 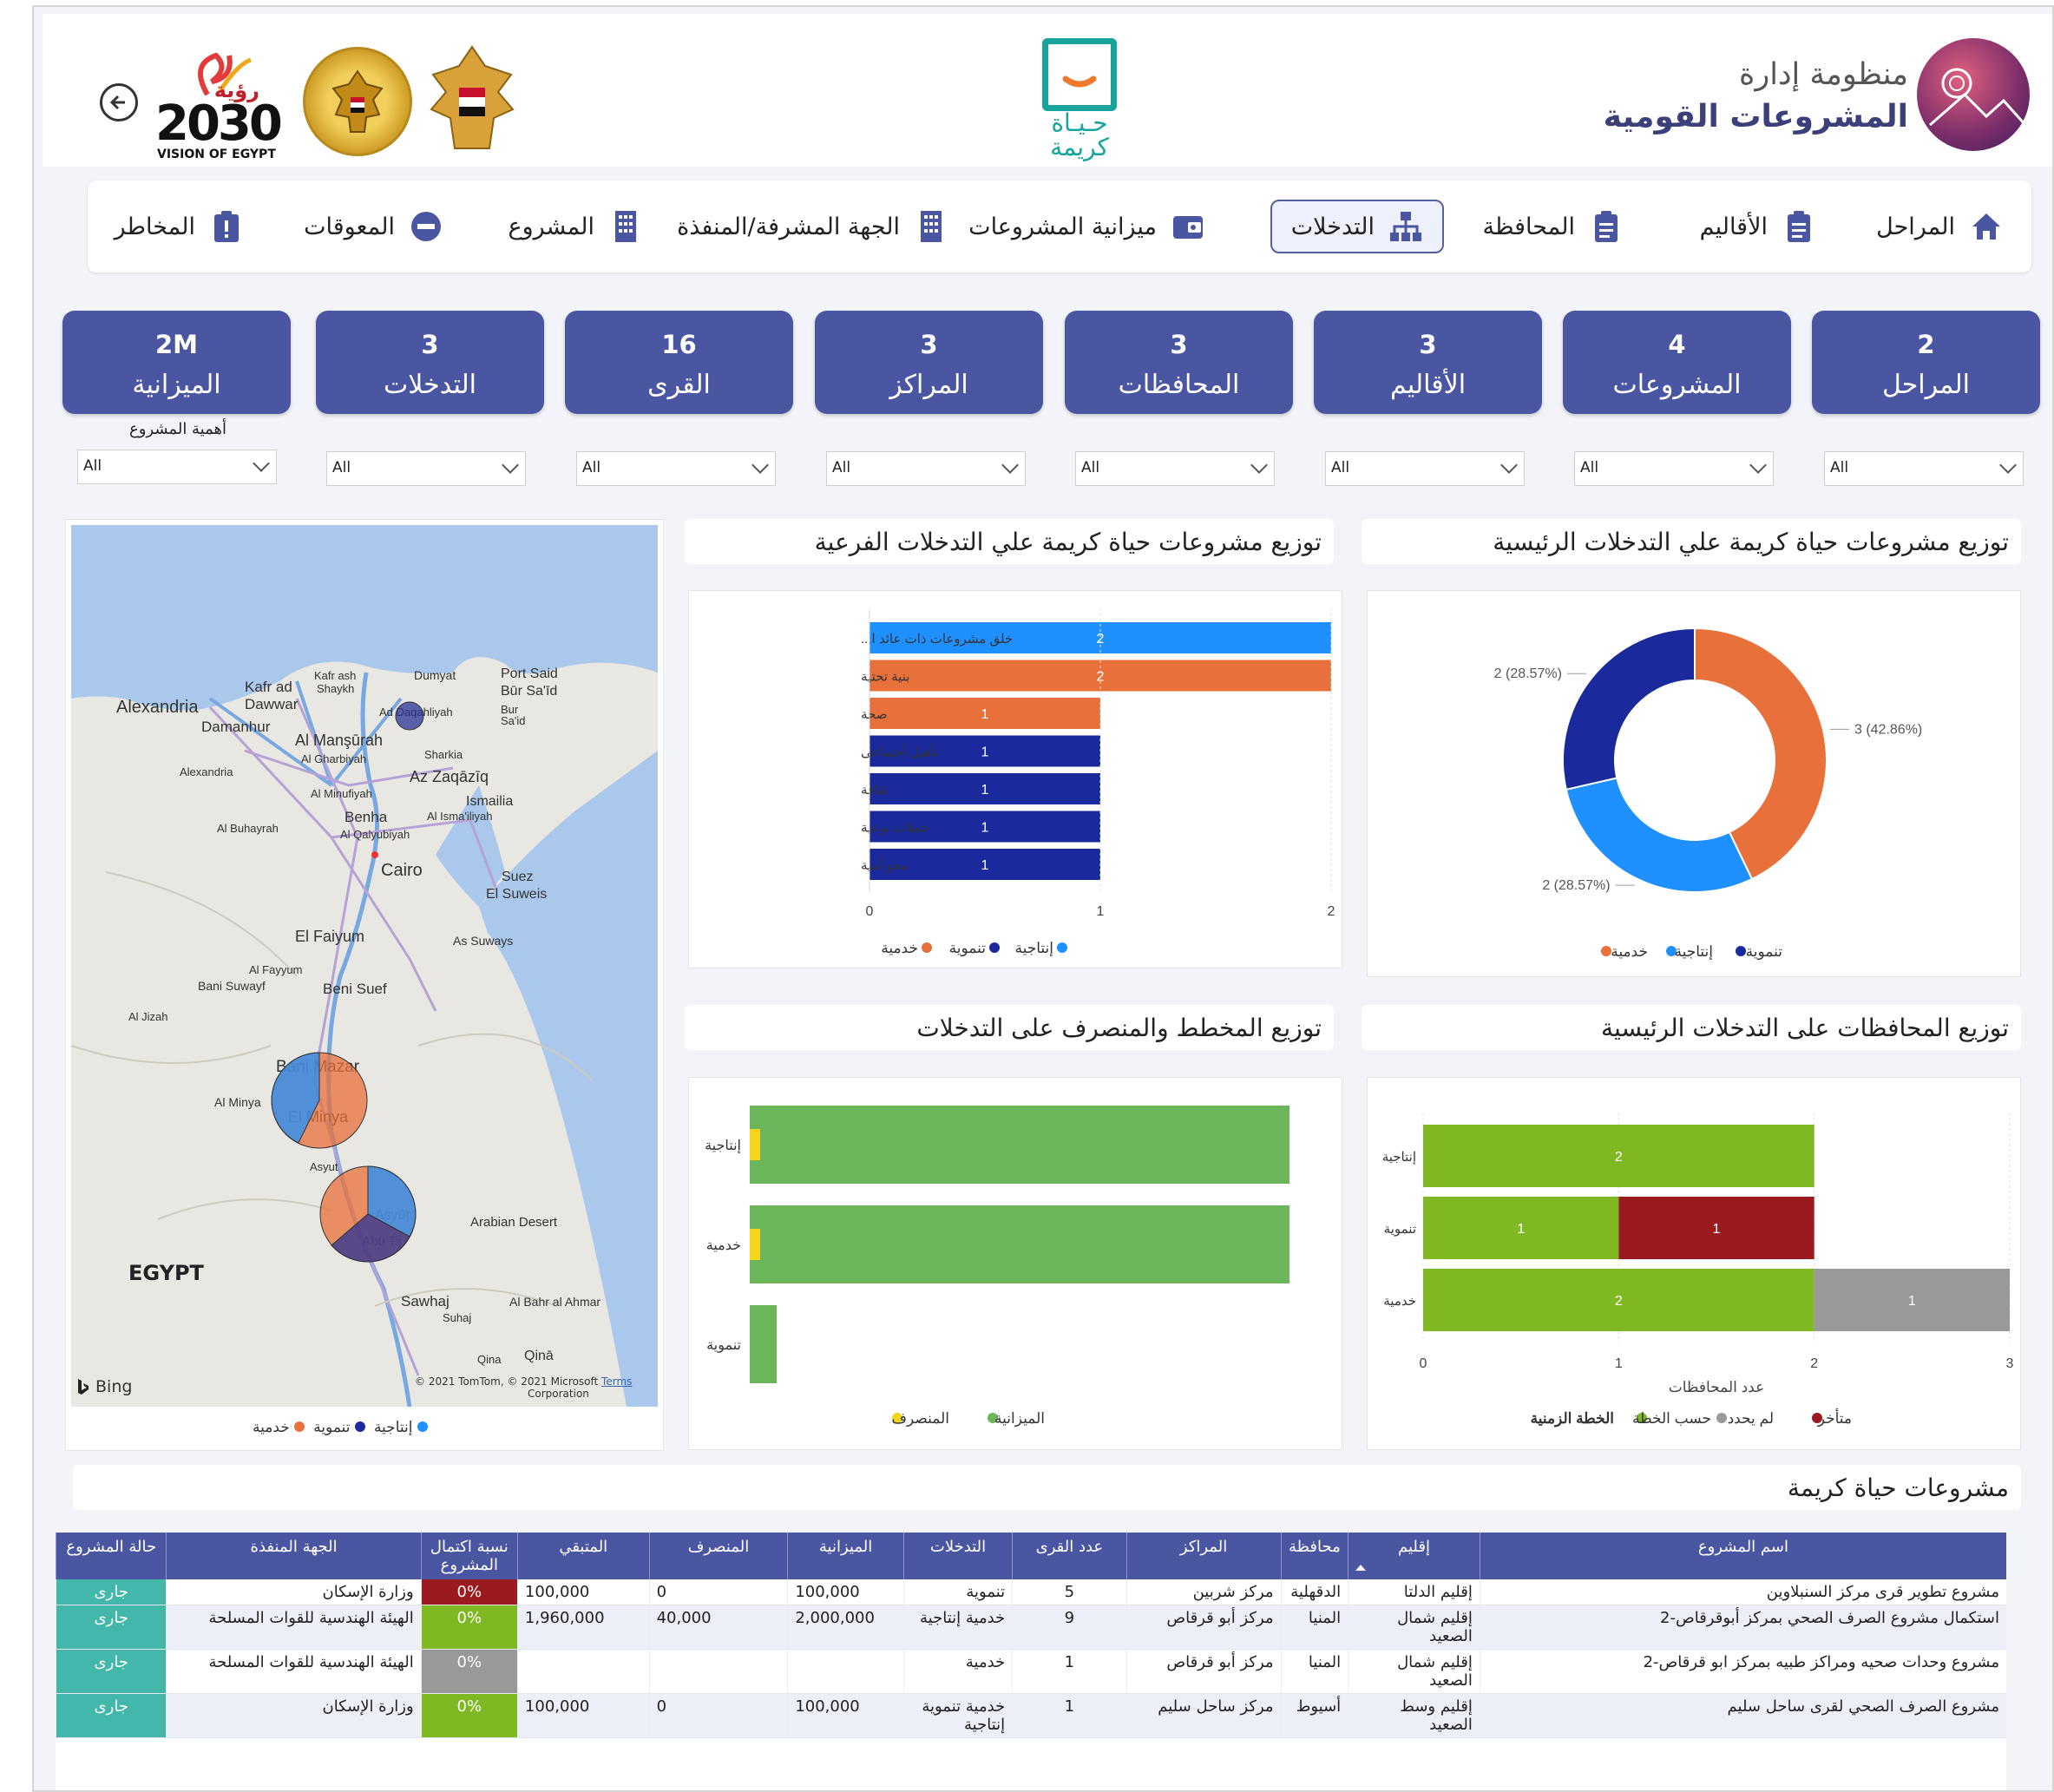 What do you see at coordinates (718, 1556) in the screenshot?
I see `column-header: المنصرف` at bounding box center [718, 1556].